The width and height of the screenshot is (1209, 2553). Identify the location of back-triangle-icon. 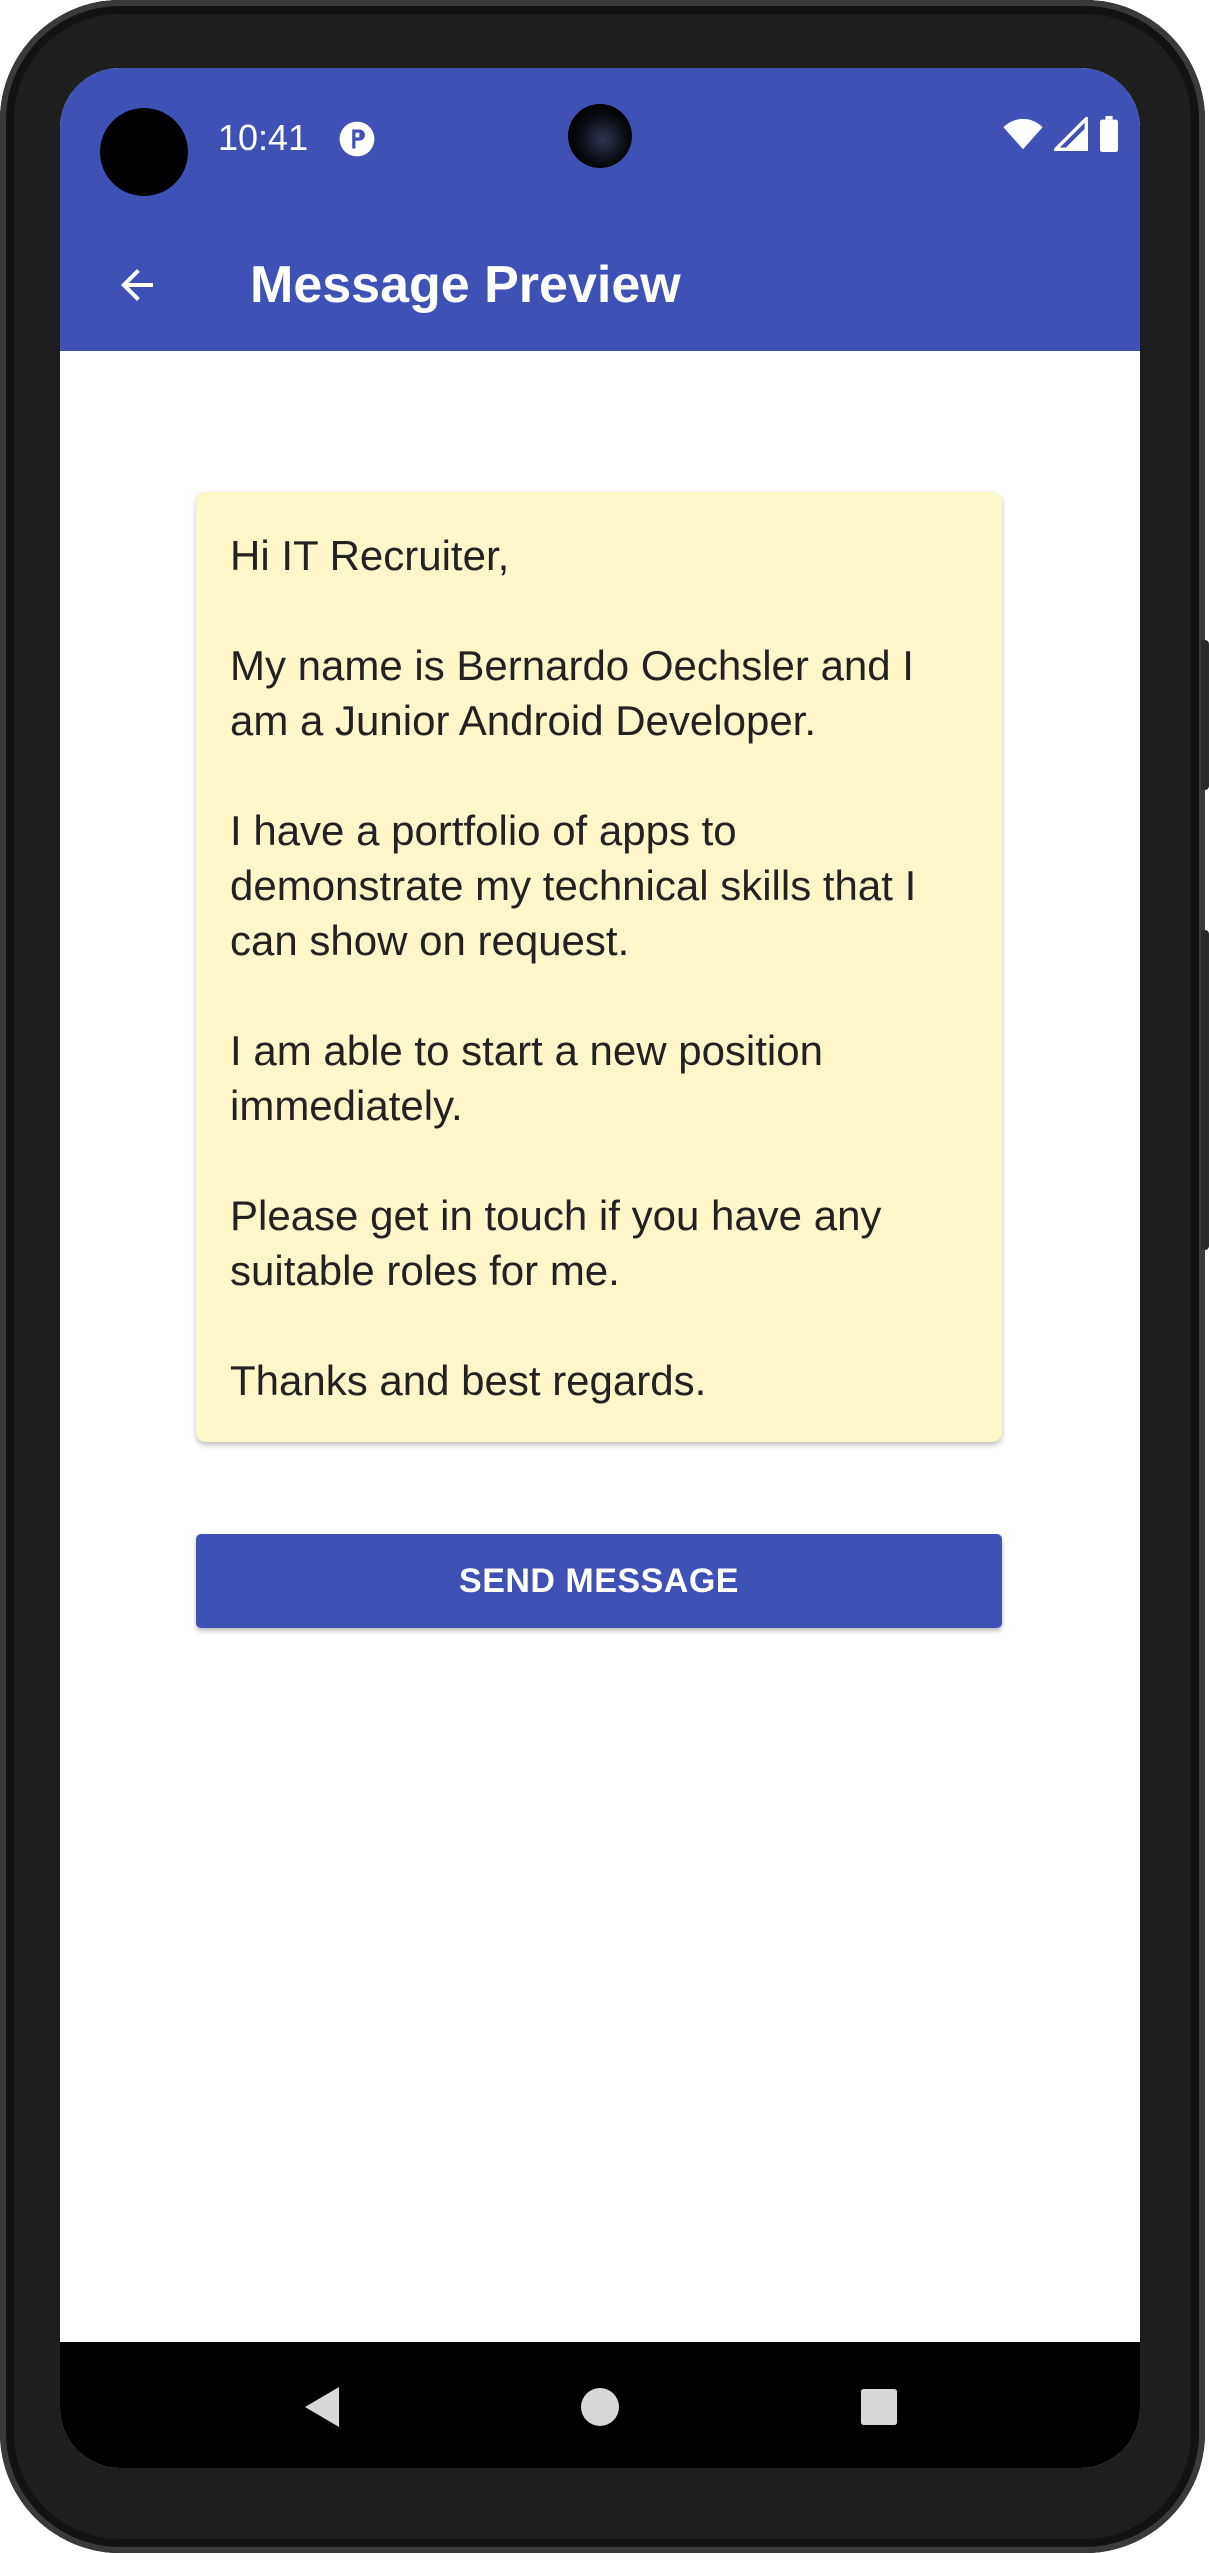
(322, 2407).